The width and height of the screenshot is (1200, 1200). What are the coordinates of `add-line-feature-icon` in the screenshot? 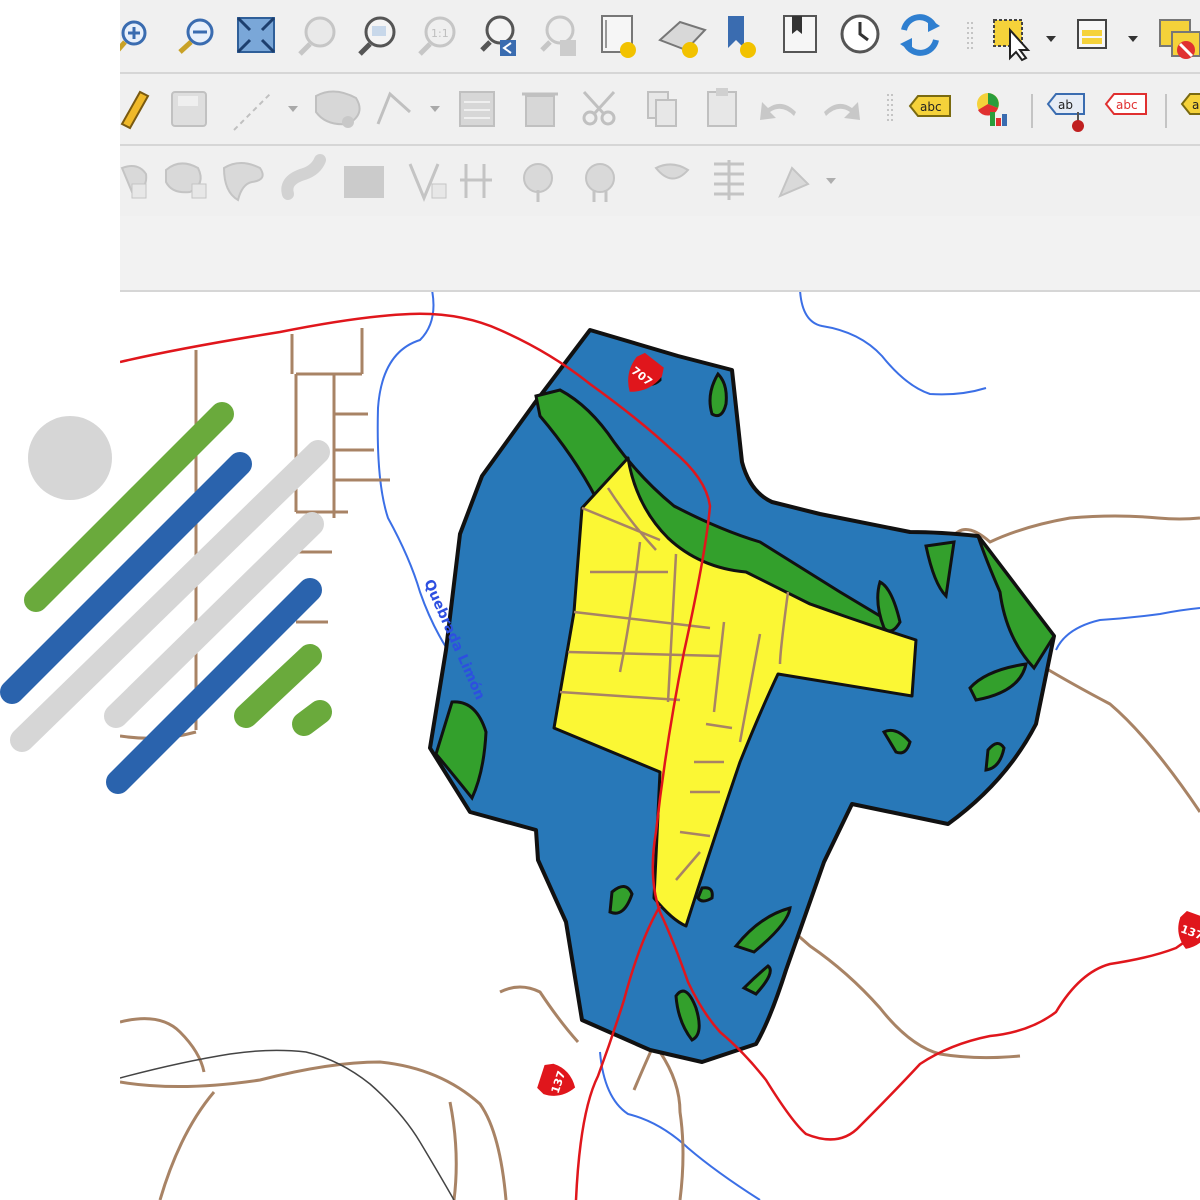 It's located at (265, 112).